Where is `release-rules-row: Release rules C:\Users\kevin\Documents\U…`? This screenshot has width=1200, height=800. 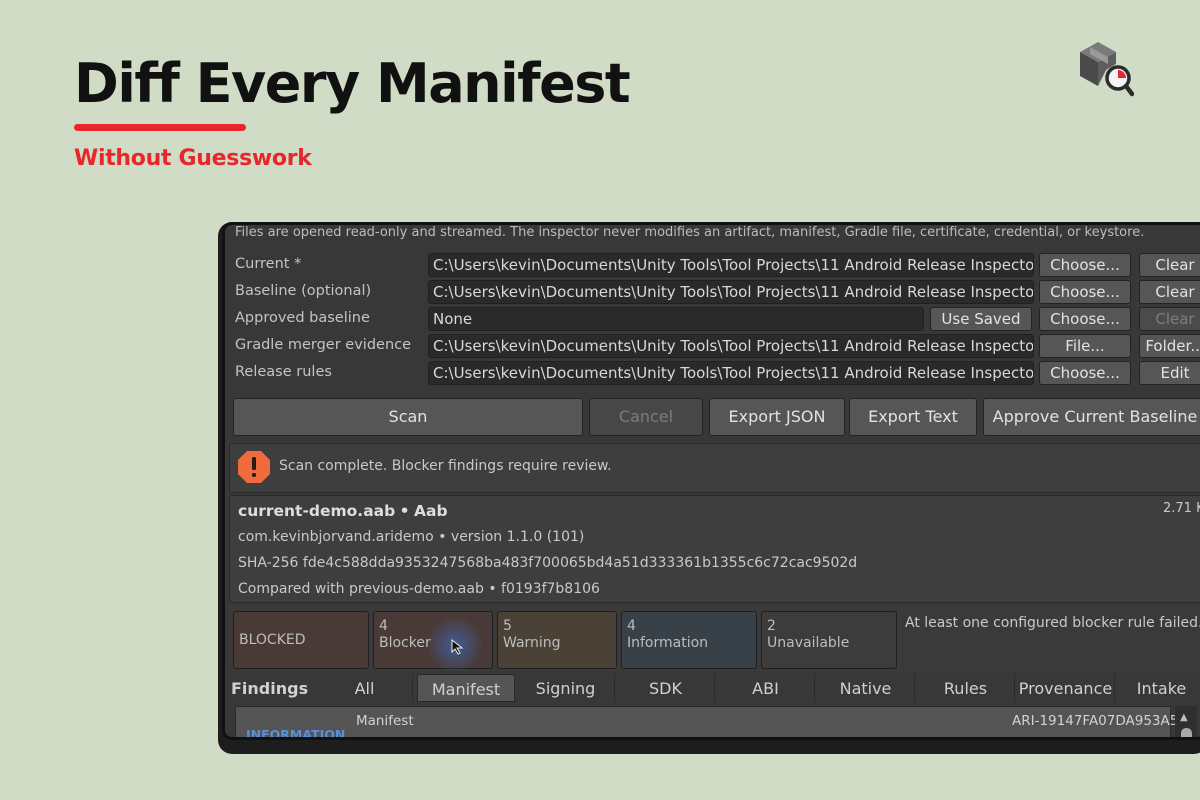 release-rules-row: Release rules C:\Users\kevin\Documents\U… is located at coordinates (712, 373).